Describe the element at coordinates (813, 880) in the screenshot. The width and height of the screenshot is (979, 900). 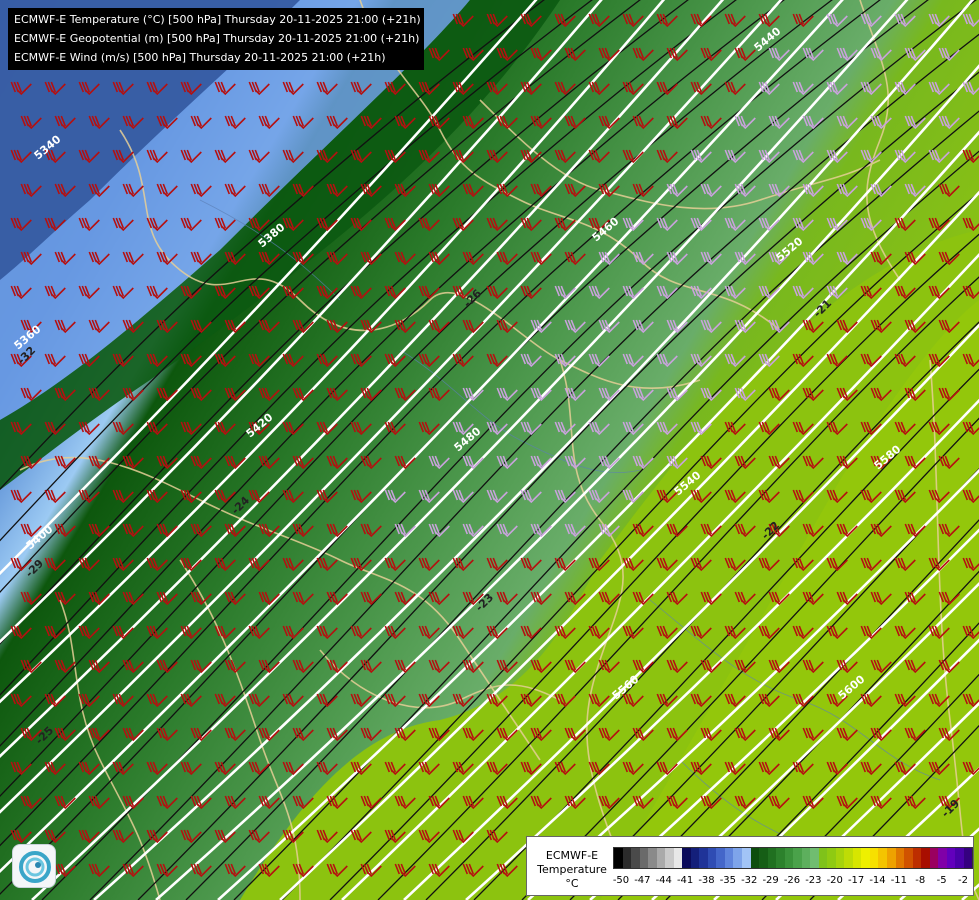
I see `legend-tick-label: -23` at that location.